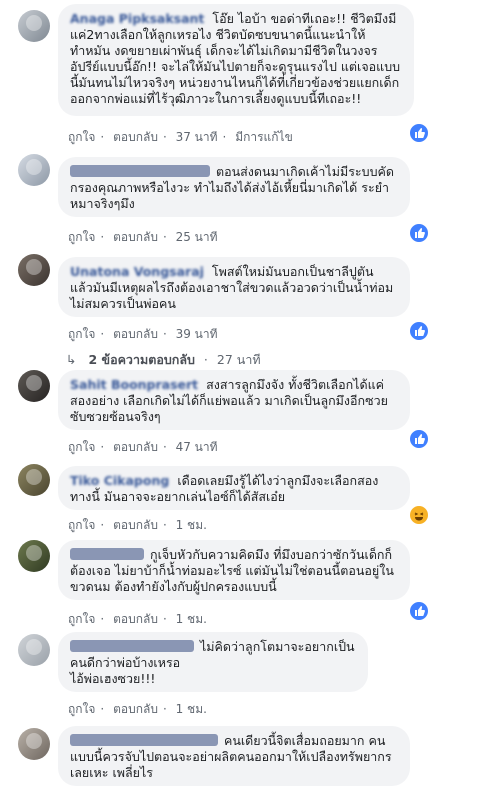  What do you see at coordinates (134, 384) in the screenshot?
I see `commenter-name: Sahit Boonprasert` at bounding box center [134, 384].